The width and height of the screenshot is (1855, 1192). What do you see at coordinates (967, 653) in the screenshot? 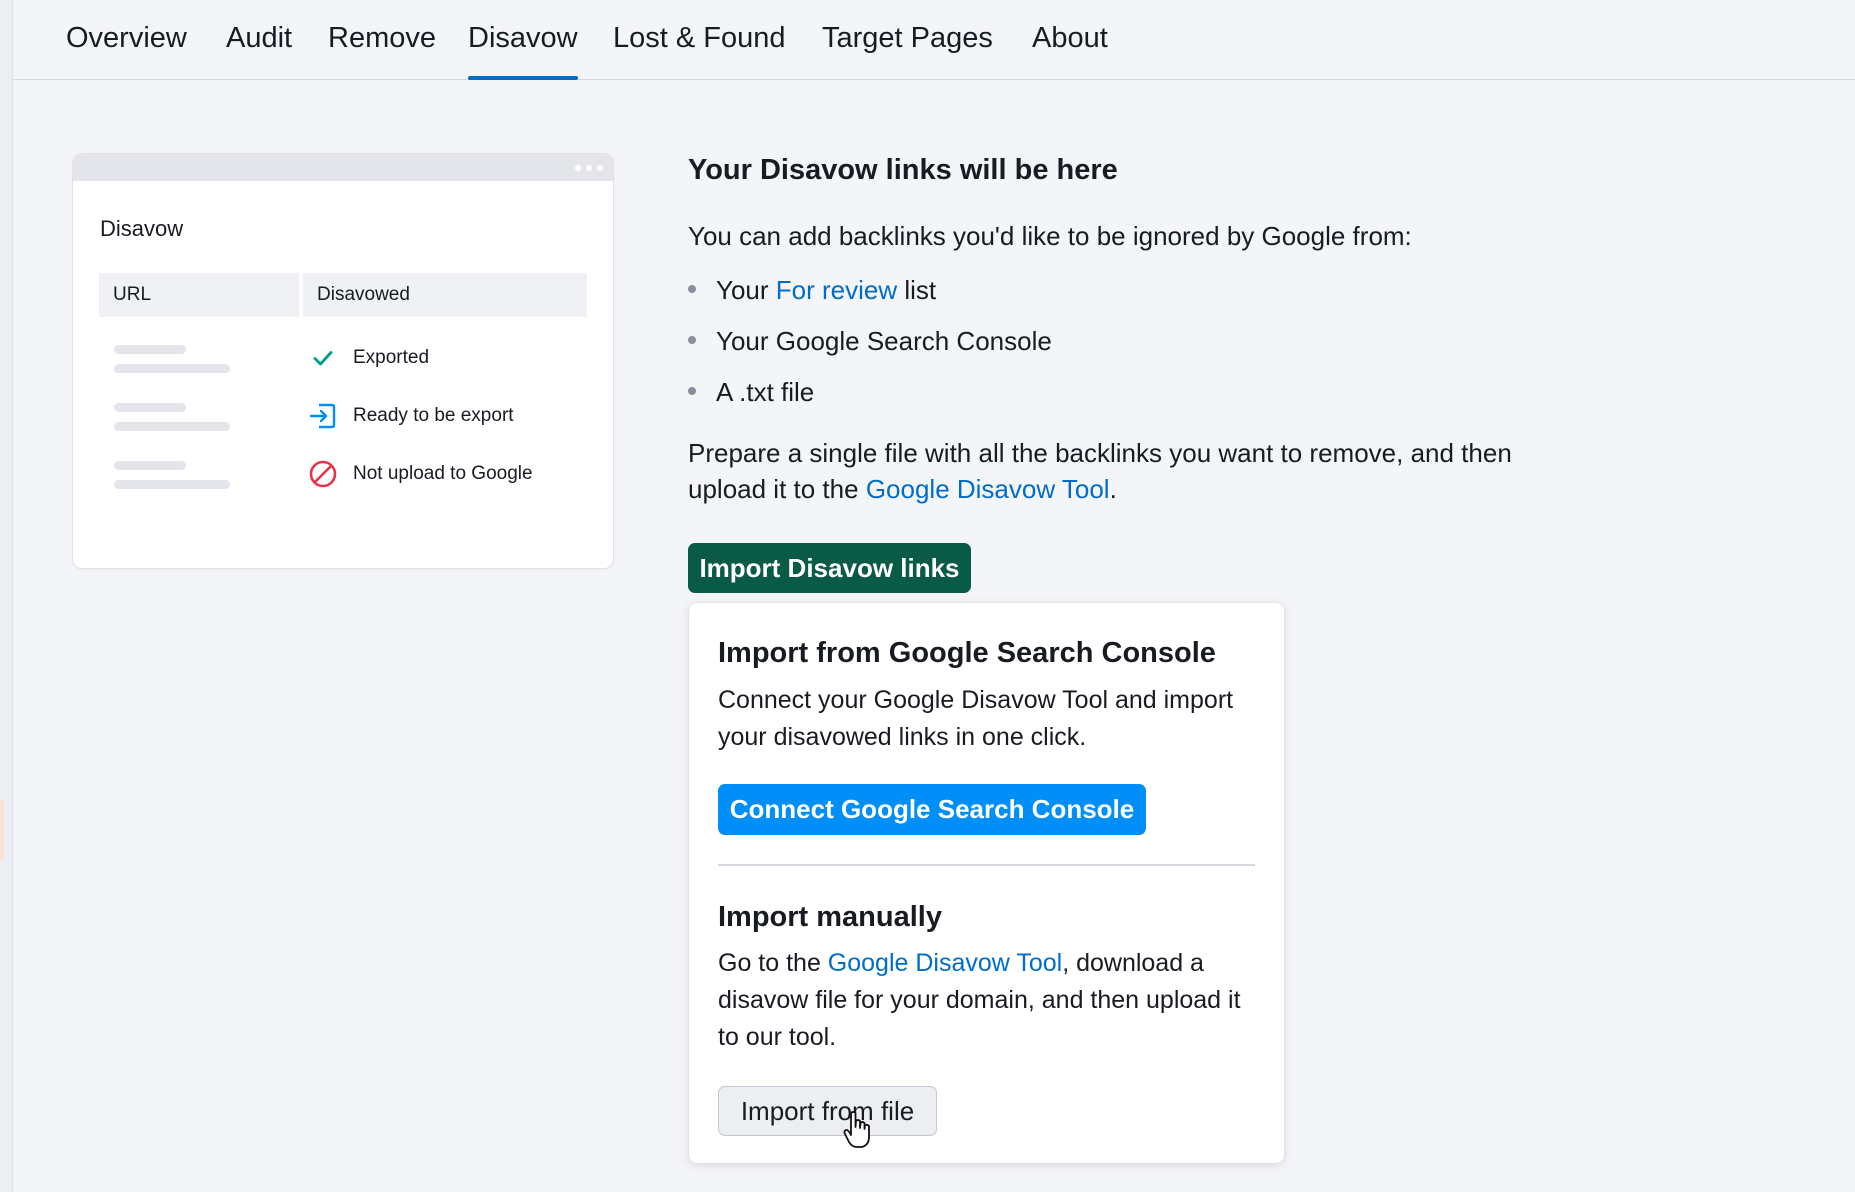
I see `gsc-heading: Import from Google Search Console` at bounding box center [967, 653].